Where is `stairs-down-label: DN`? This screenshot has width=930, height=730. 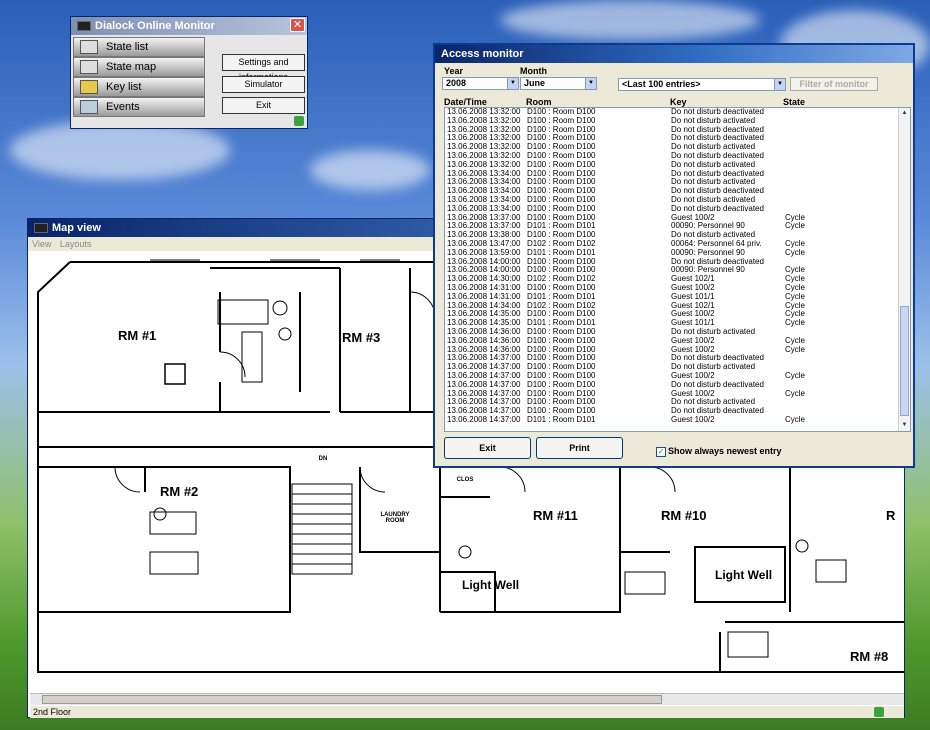
stairs-down-label: DN is located at coordinates (323, 459).